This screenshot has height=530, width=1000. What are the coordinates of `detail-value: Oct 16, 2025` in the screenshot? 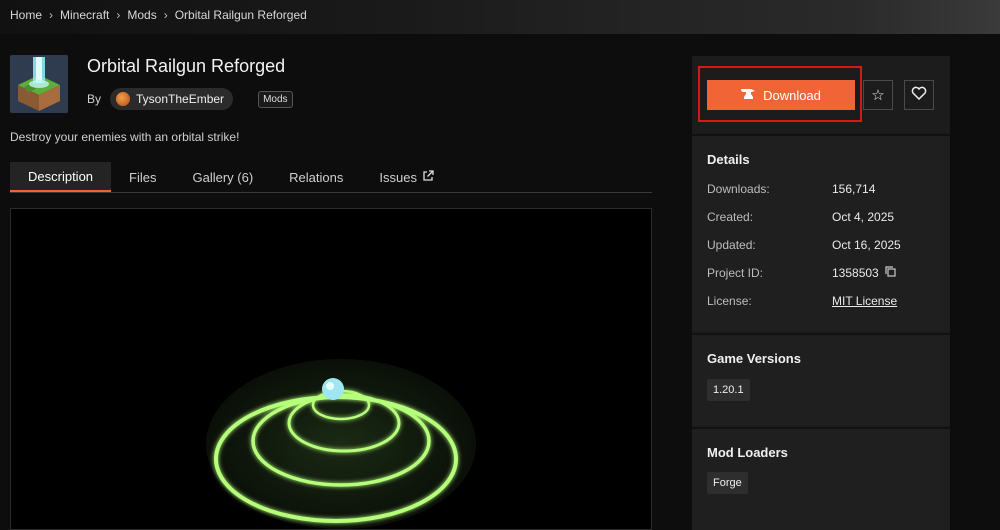 It's located at (866, 245).